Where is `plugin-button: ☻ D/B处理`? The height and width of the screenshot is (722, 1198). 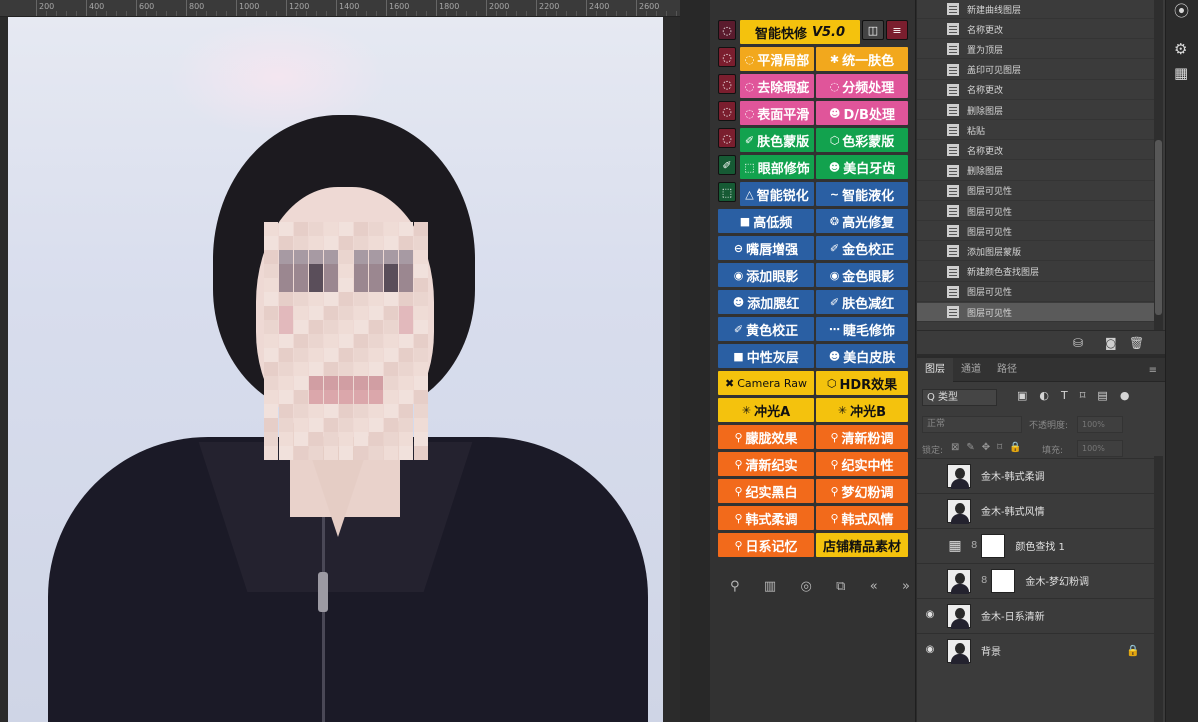
plugin-button: ☻ D/B处理 is located at coordinates (862, 113).